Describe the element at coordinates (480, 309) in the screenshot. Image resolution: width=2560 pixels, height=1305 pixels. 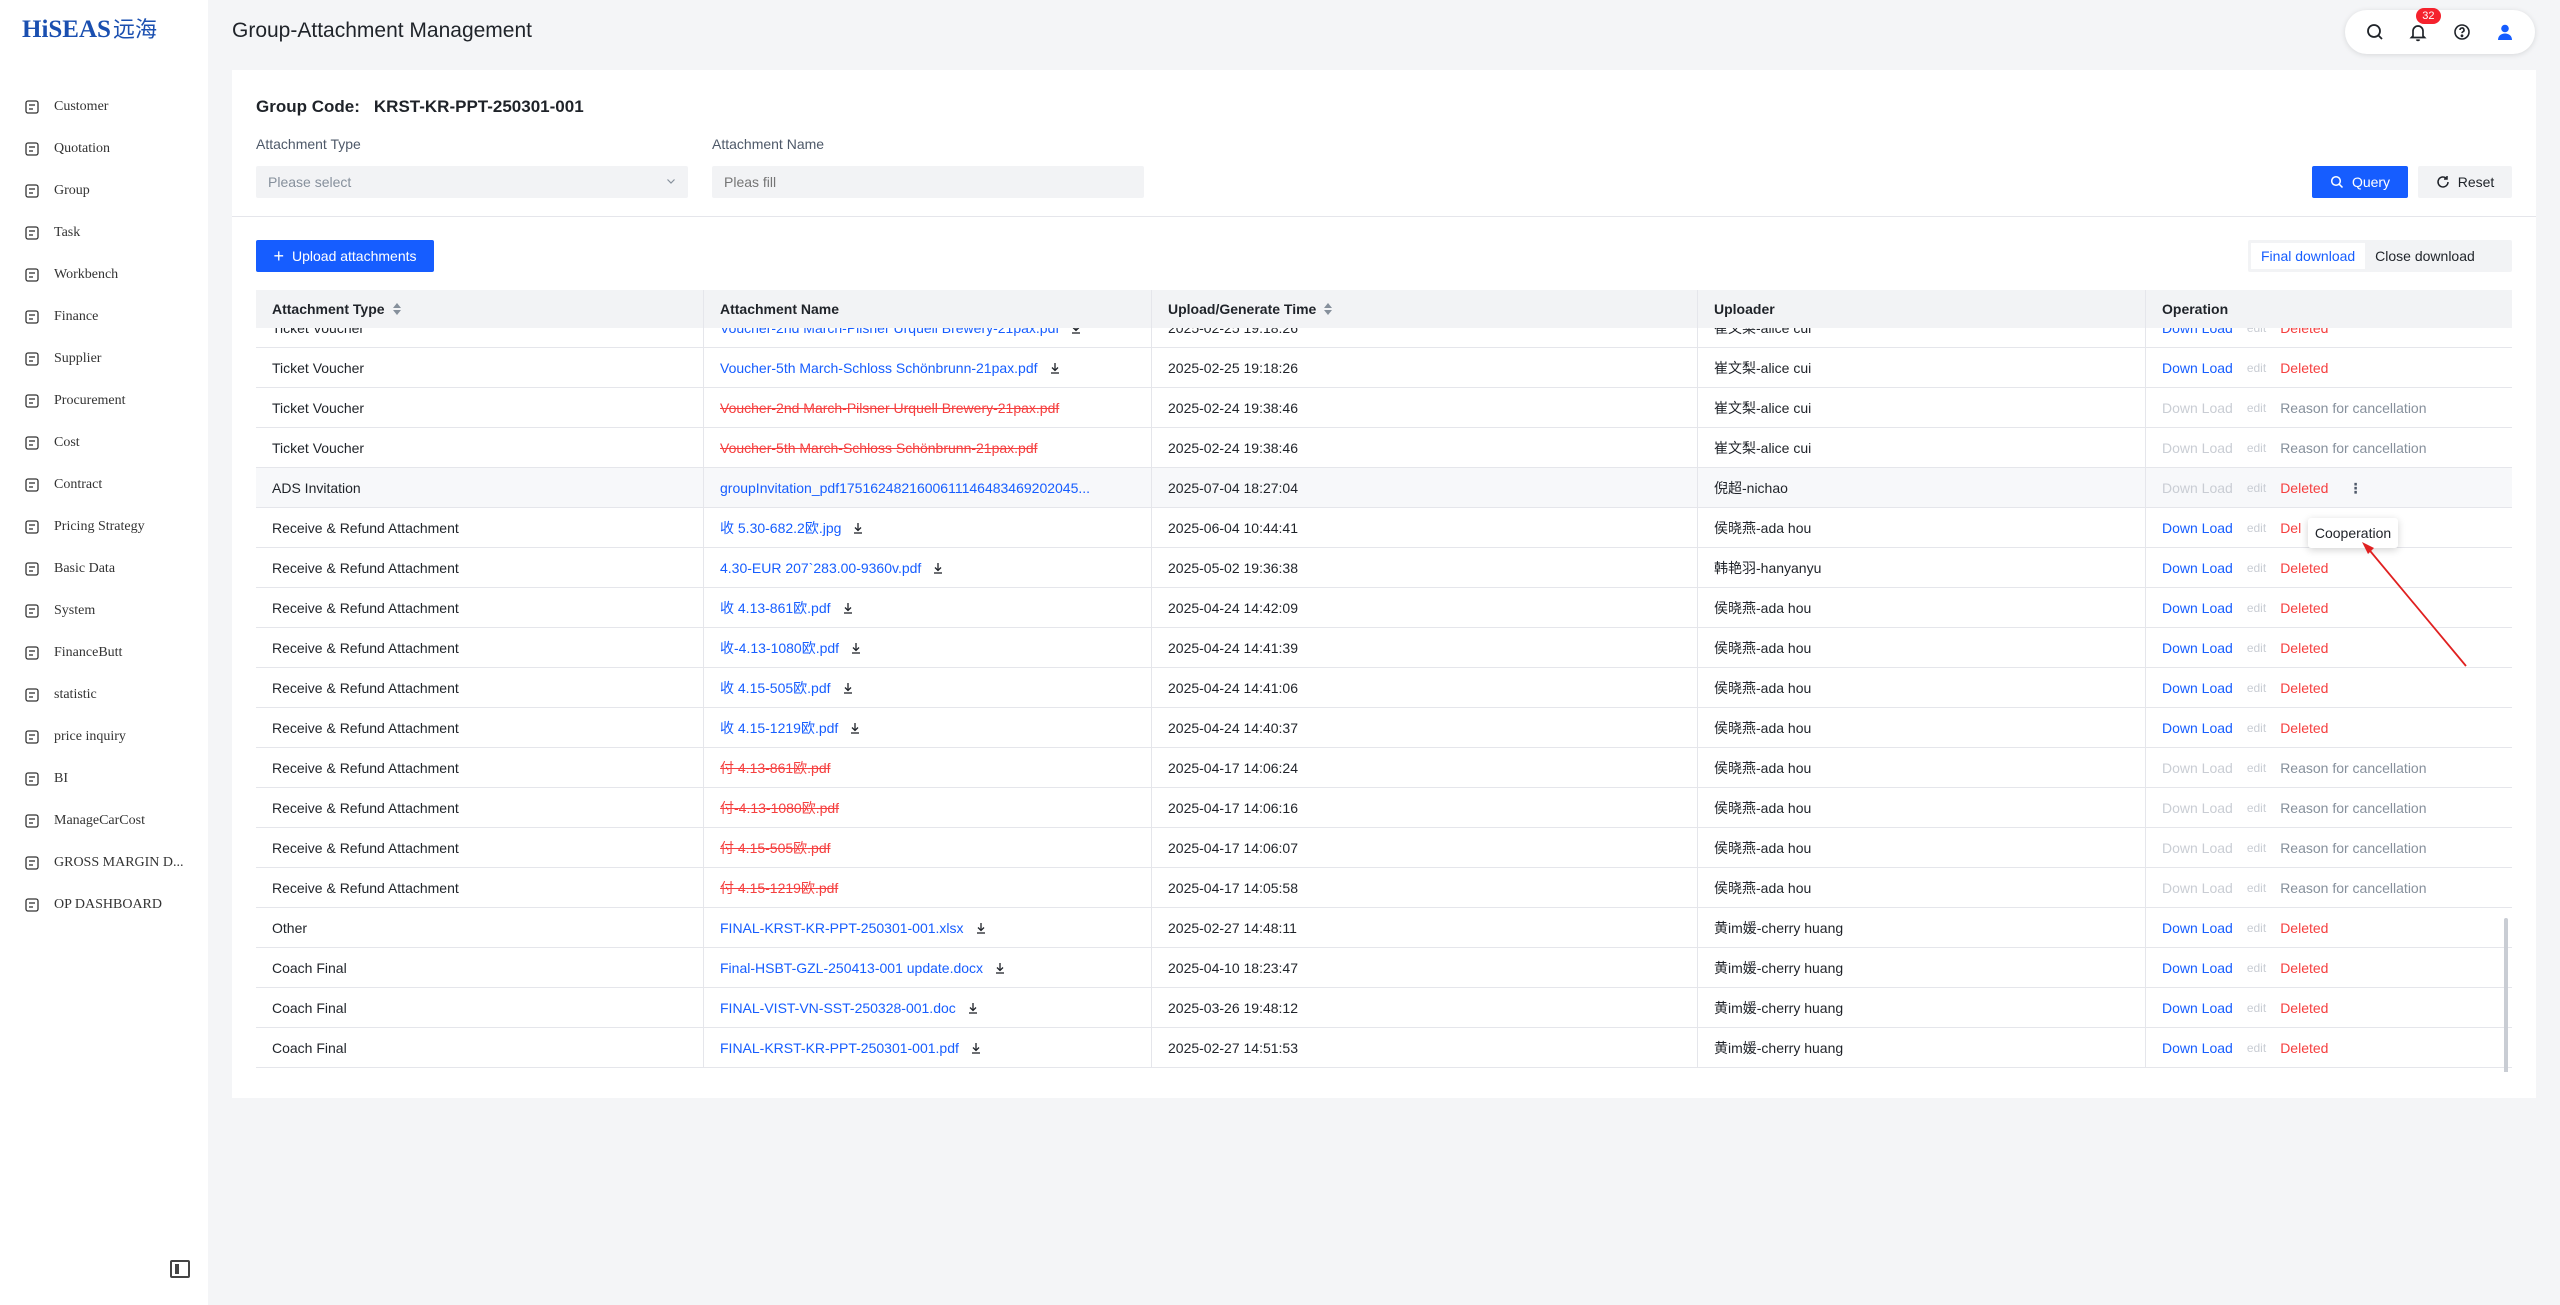
I see `header-attachment-type: Attachment Type` at that location.